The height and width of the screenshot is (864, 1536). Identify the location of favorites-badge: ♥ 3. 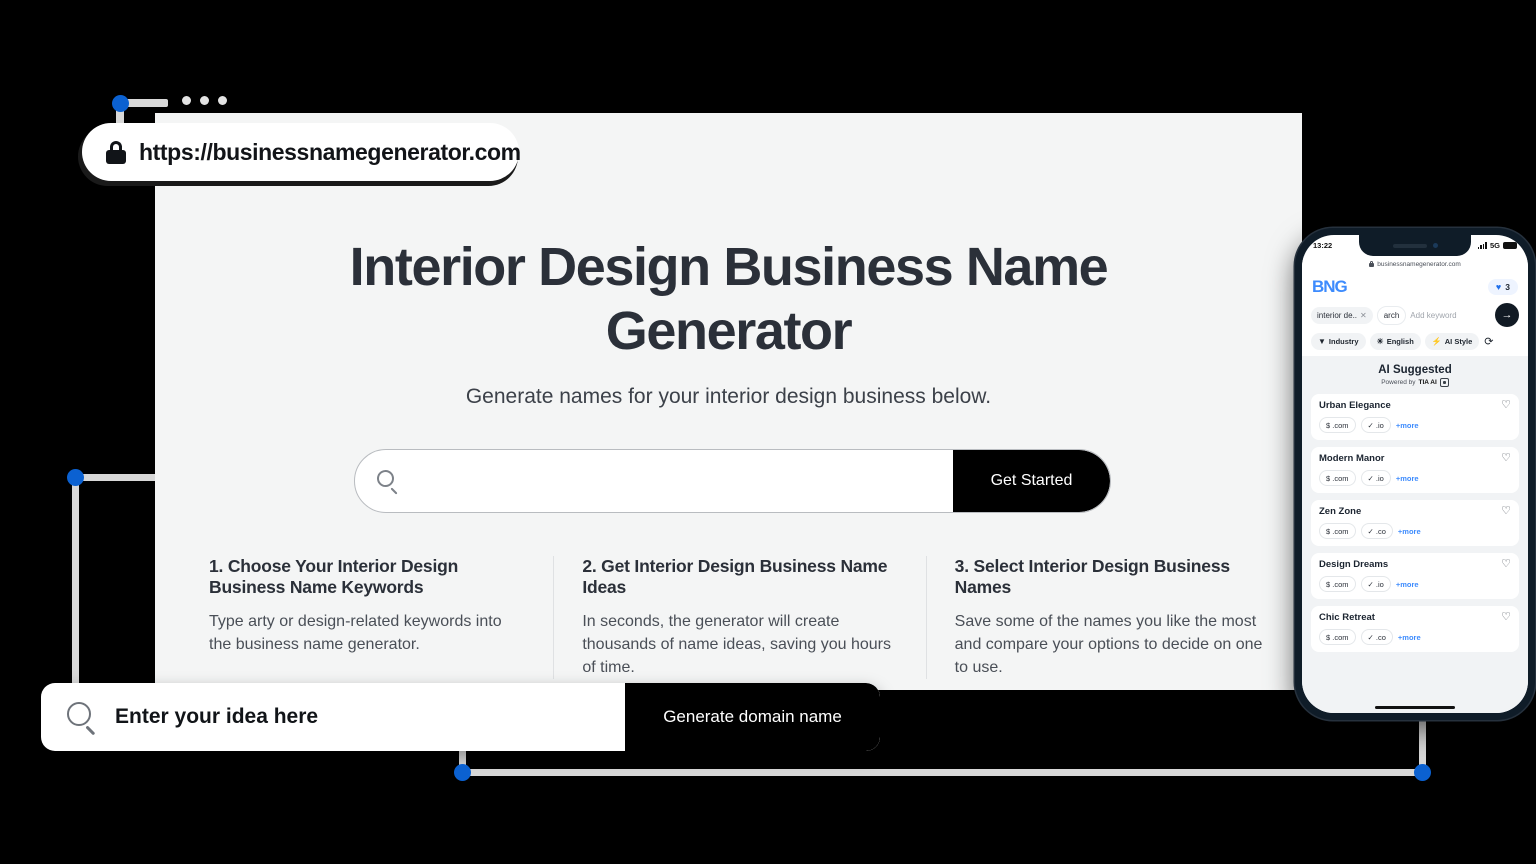
(1502, 287).